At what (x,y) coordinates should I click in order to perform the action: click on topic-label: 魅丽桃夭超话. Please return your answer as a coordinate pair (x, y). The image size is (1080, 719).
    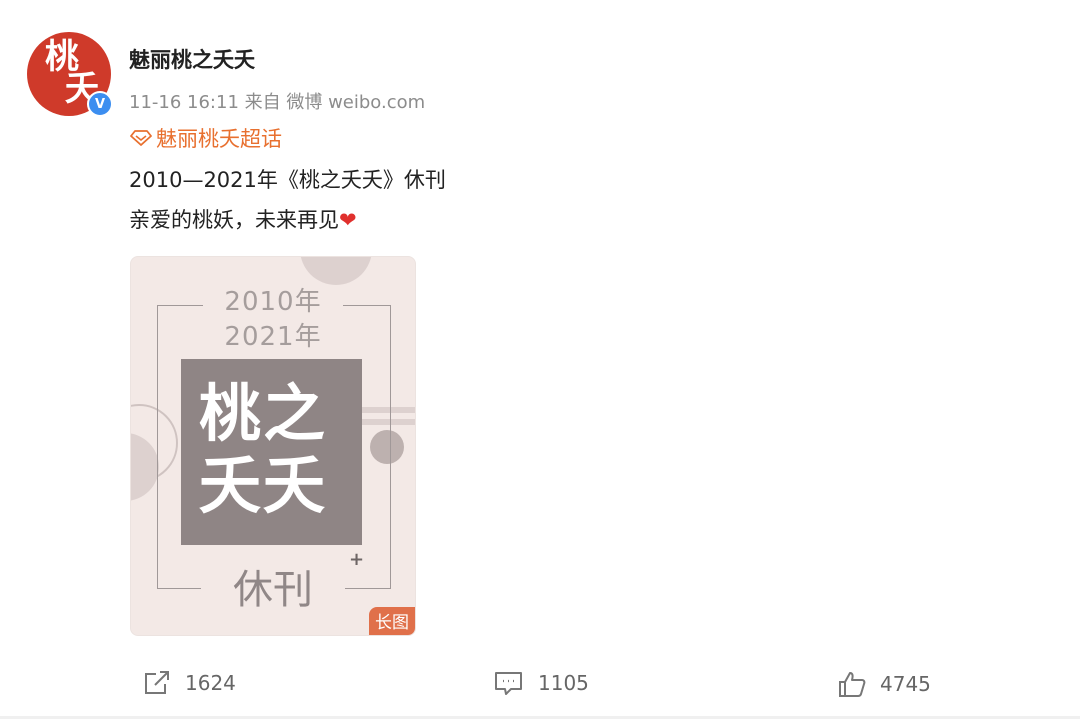
    Looking at the image, I should click on (219, 139).